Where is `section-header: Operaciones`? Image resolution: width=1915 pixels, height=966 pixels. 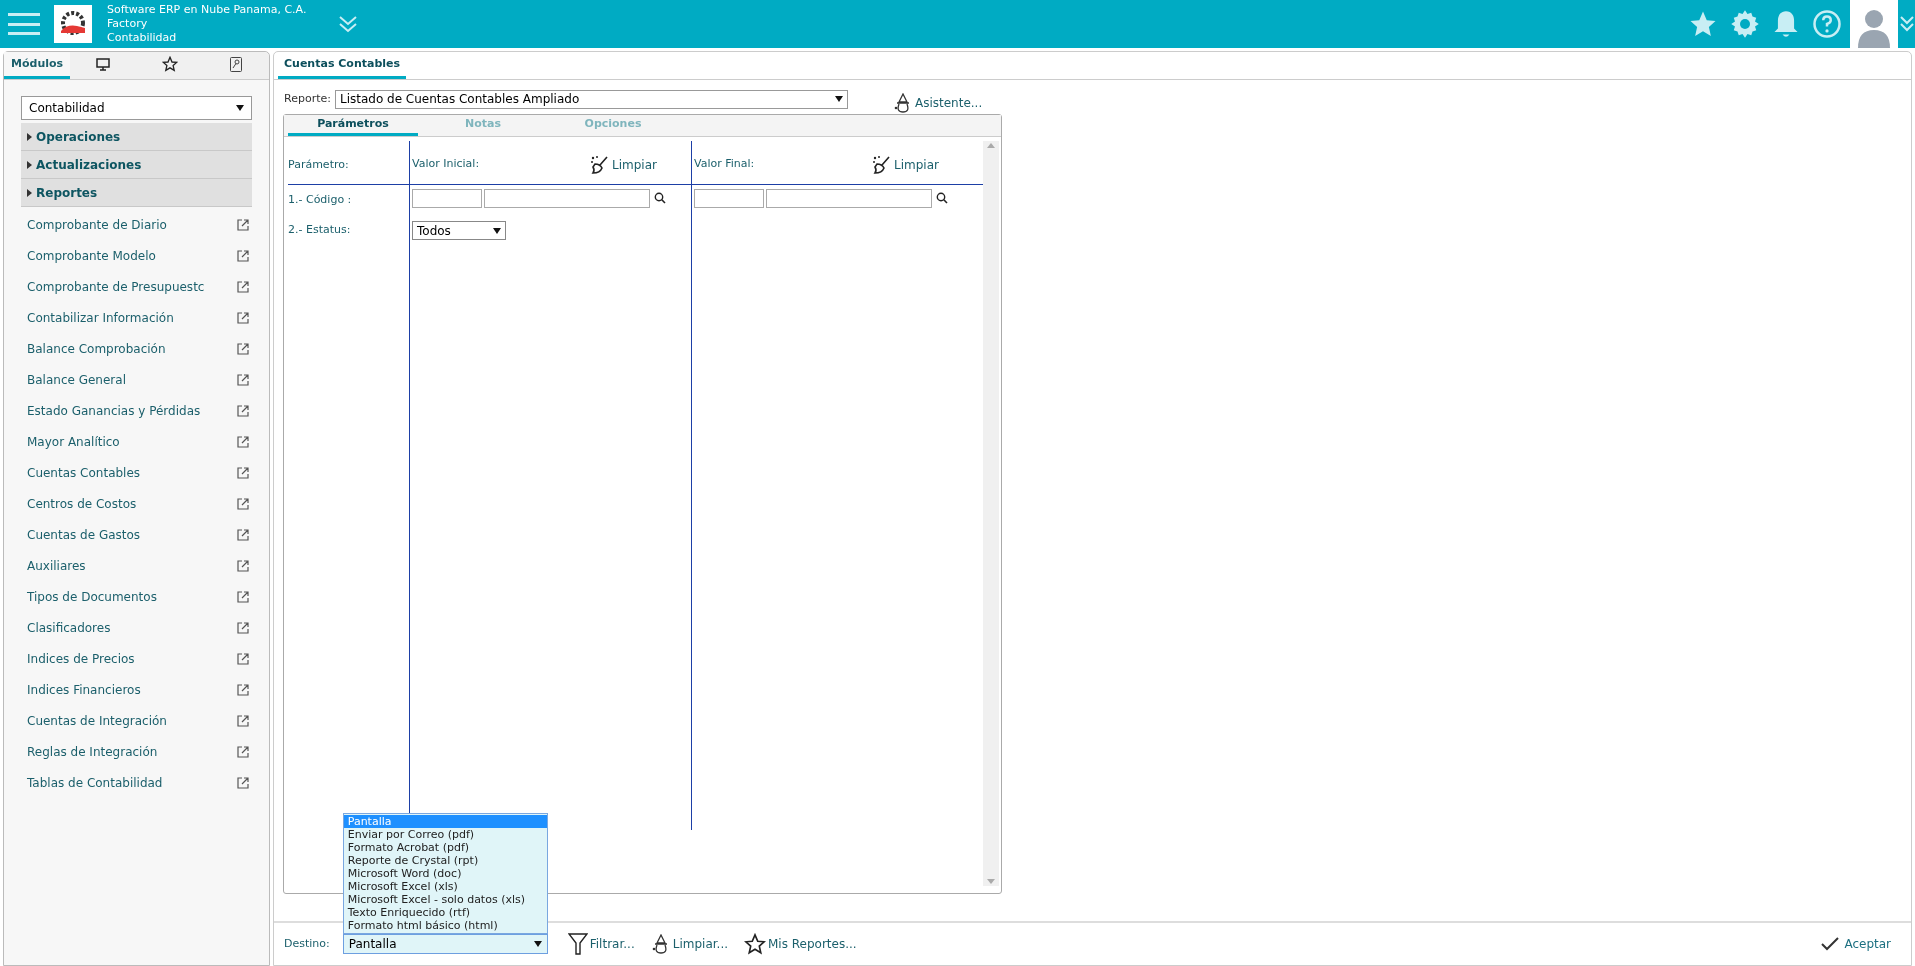
section-header: Operaciones is located at coordinates (136, 137).